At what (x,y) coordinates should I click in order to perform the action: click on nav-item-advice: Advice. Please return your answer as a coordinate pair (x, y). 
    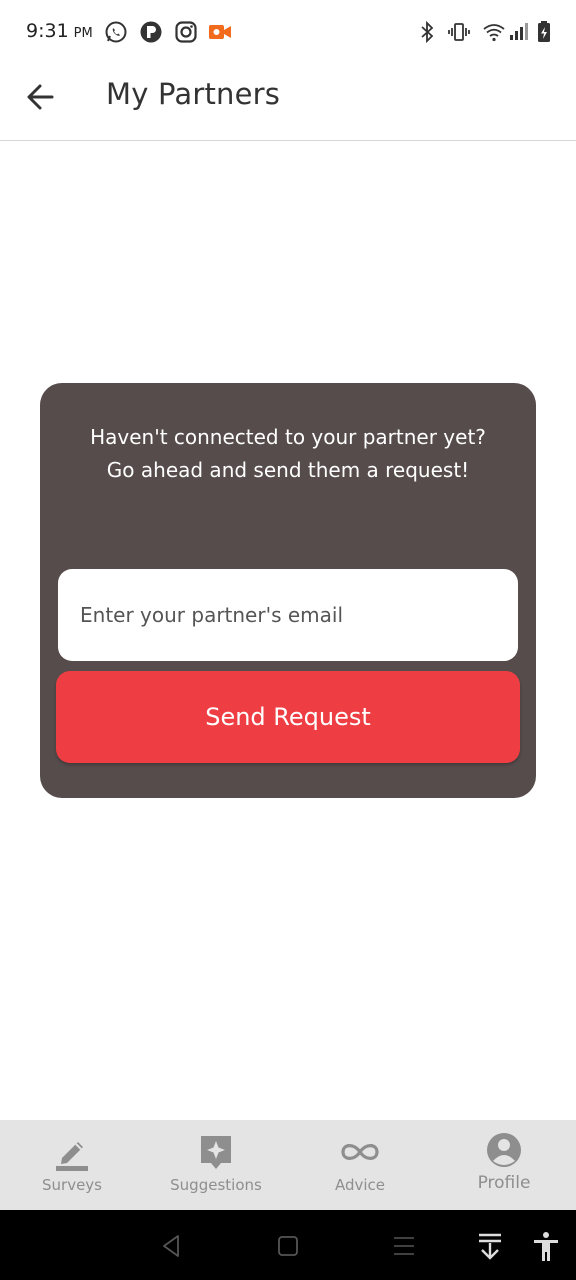
    Looking at the image, I should click on (360, 1165).